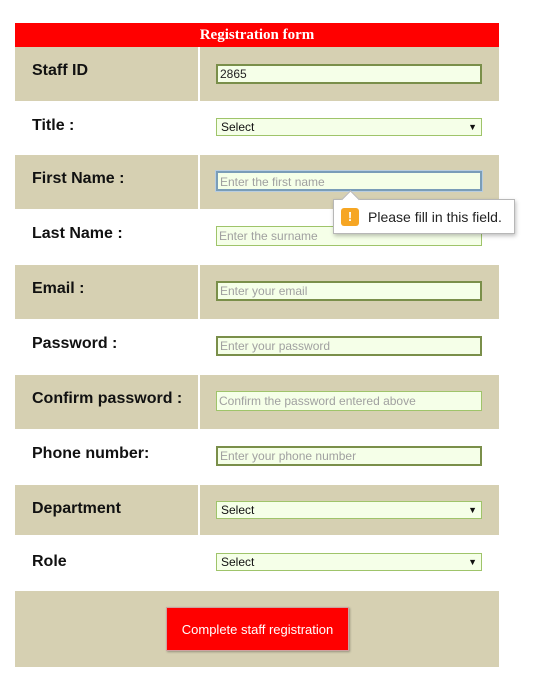 This screenshot has width=538, height=682. Describe the element at coordinates (349, 510) in the screenshot. I see `department-select: Select ▼` at that location.